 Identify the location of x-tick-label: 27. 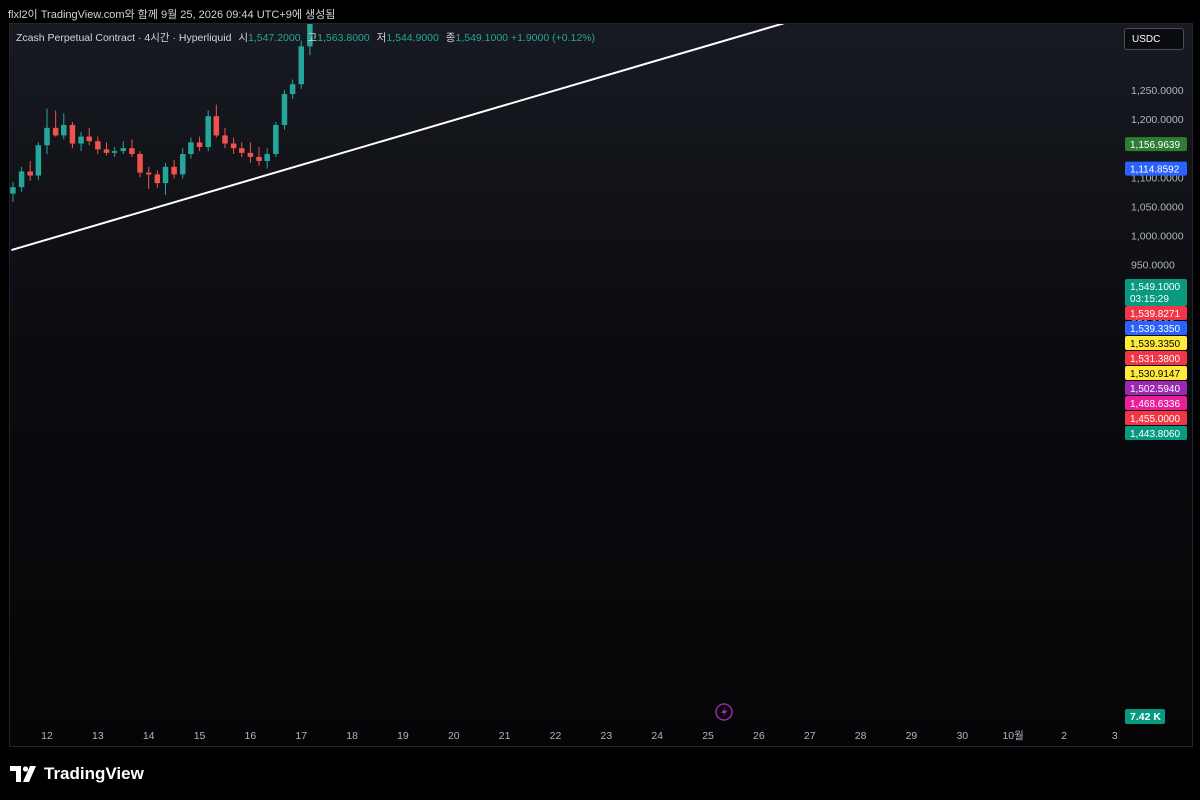
(810, 736).